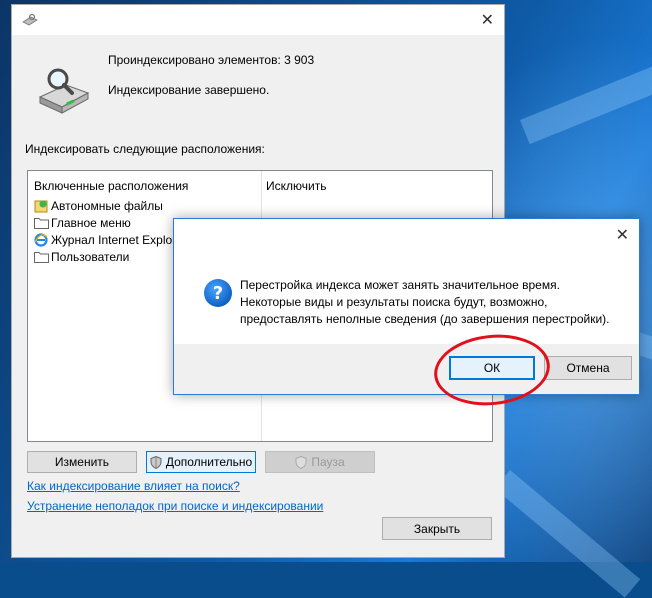  Describe the element at coordinates (41, 240) in the screenshot. I see `ie-icon` at that location.